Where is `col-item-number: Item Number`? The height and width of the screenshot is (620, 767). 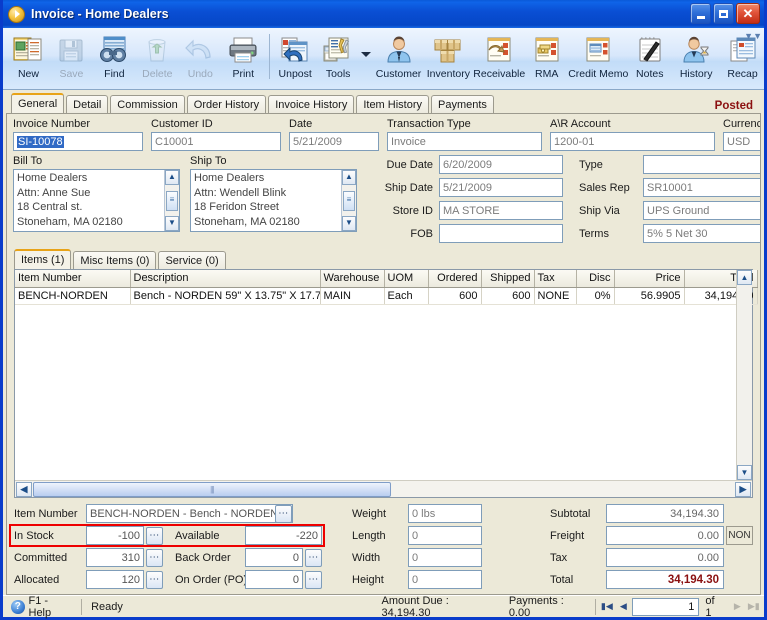
col-item-number: Item Number is located at coordinates (73, 279).